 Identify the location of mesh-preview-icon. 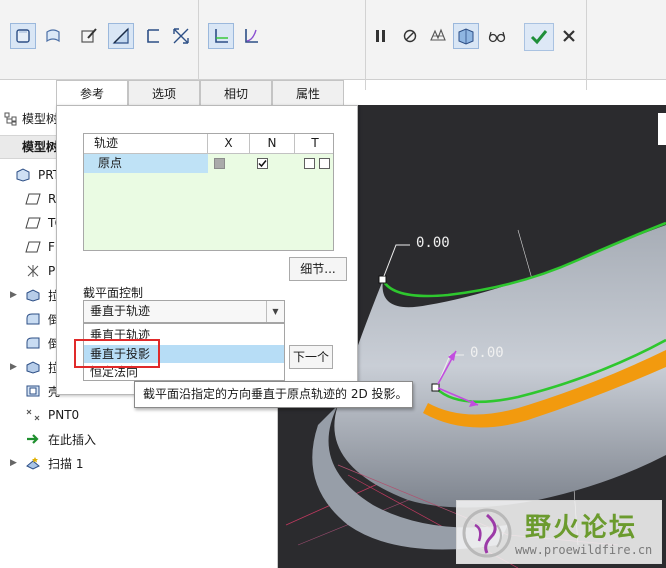
(438, 34).